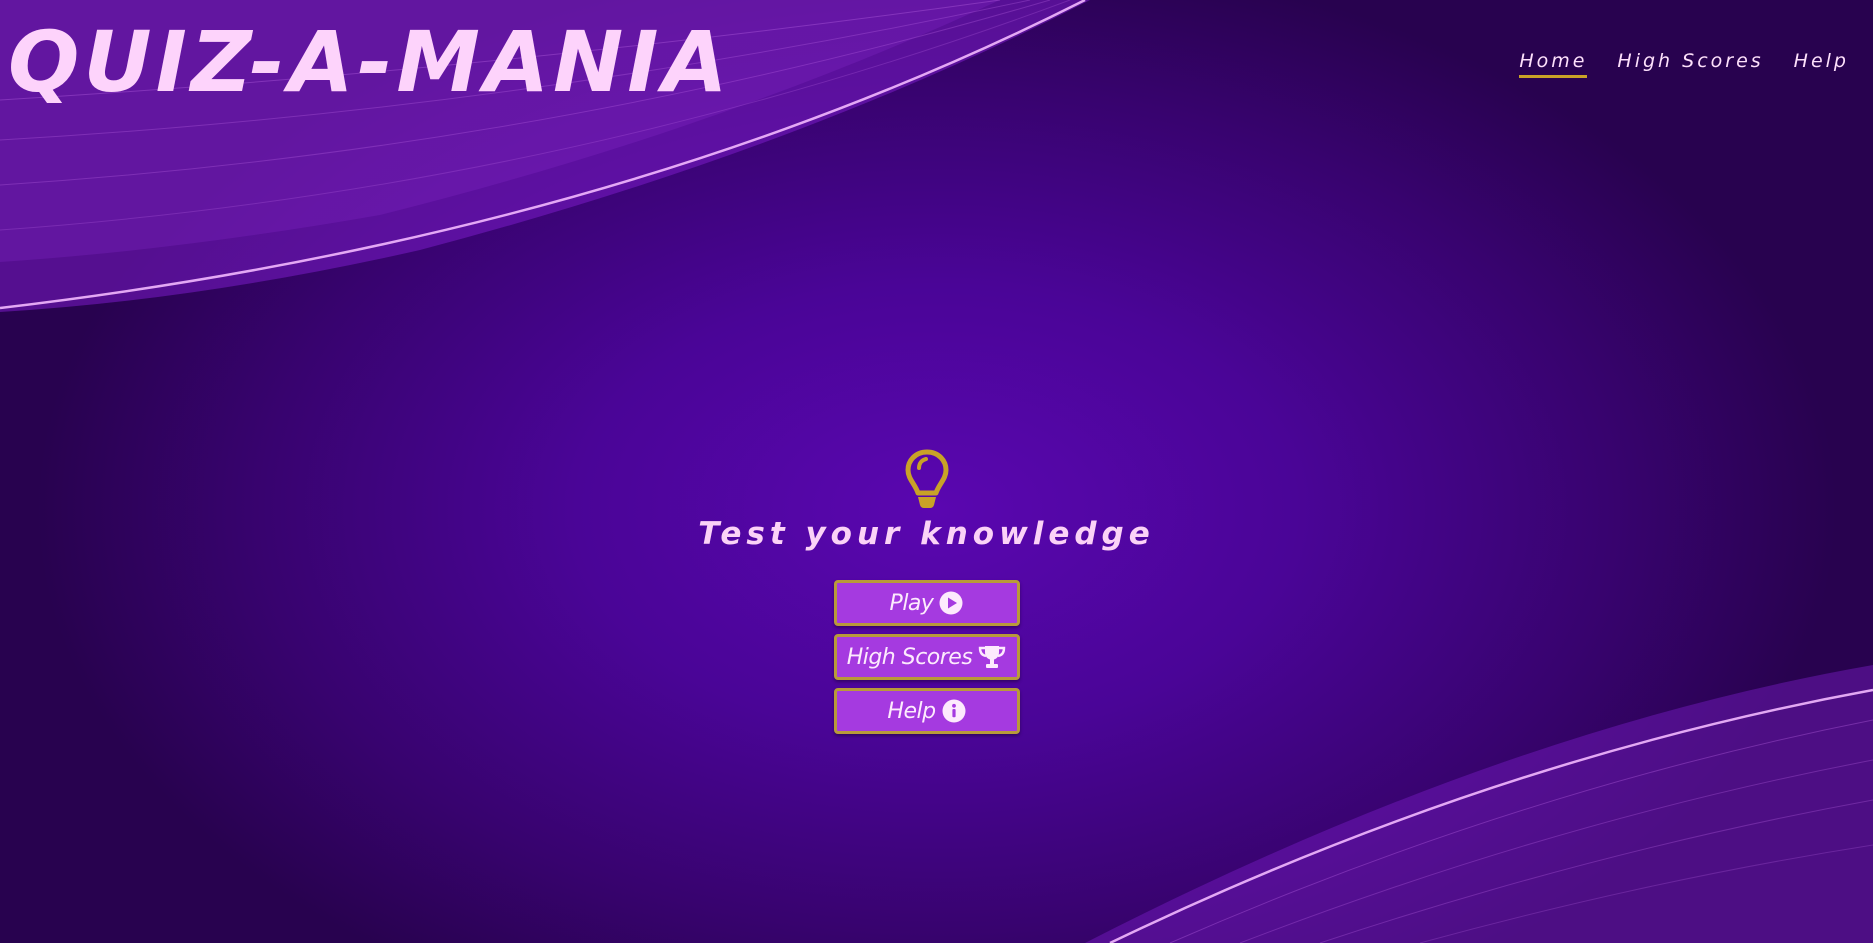  What do you see at coordinates (911, 603) in the screenshot?
I see `play-button-label: Play` at bounding box center [911, 603].